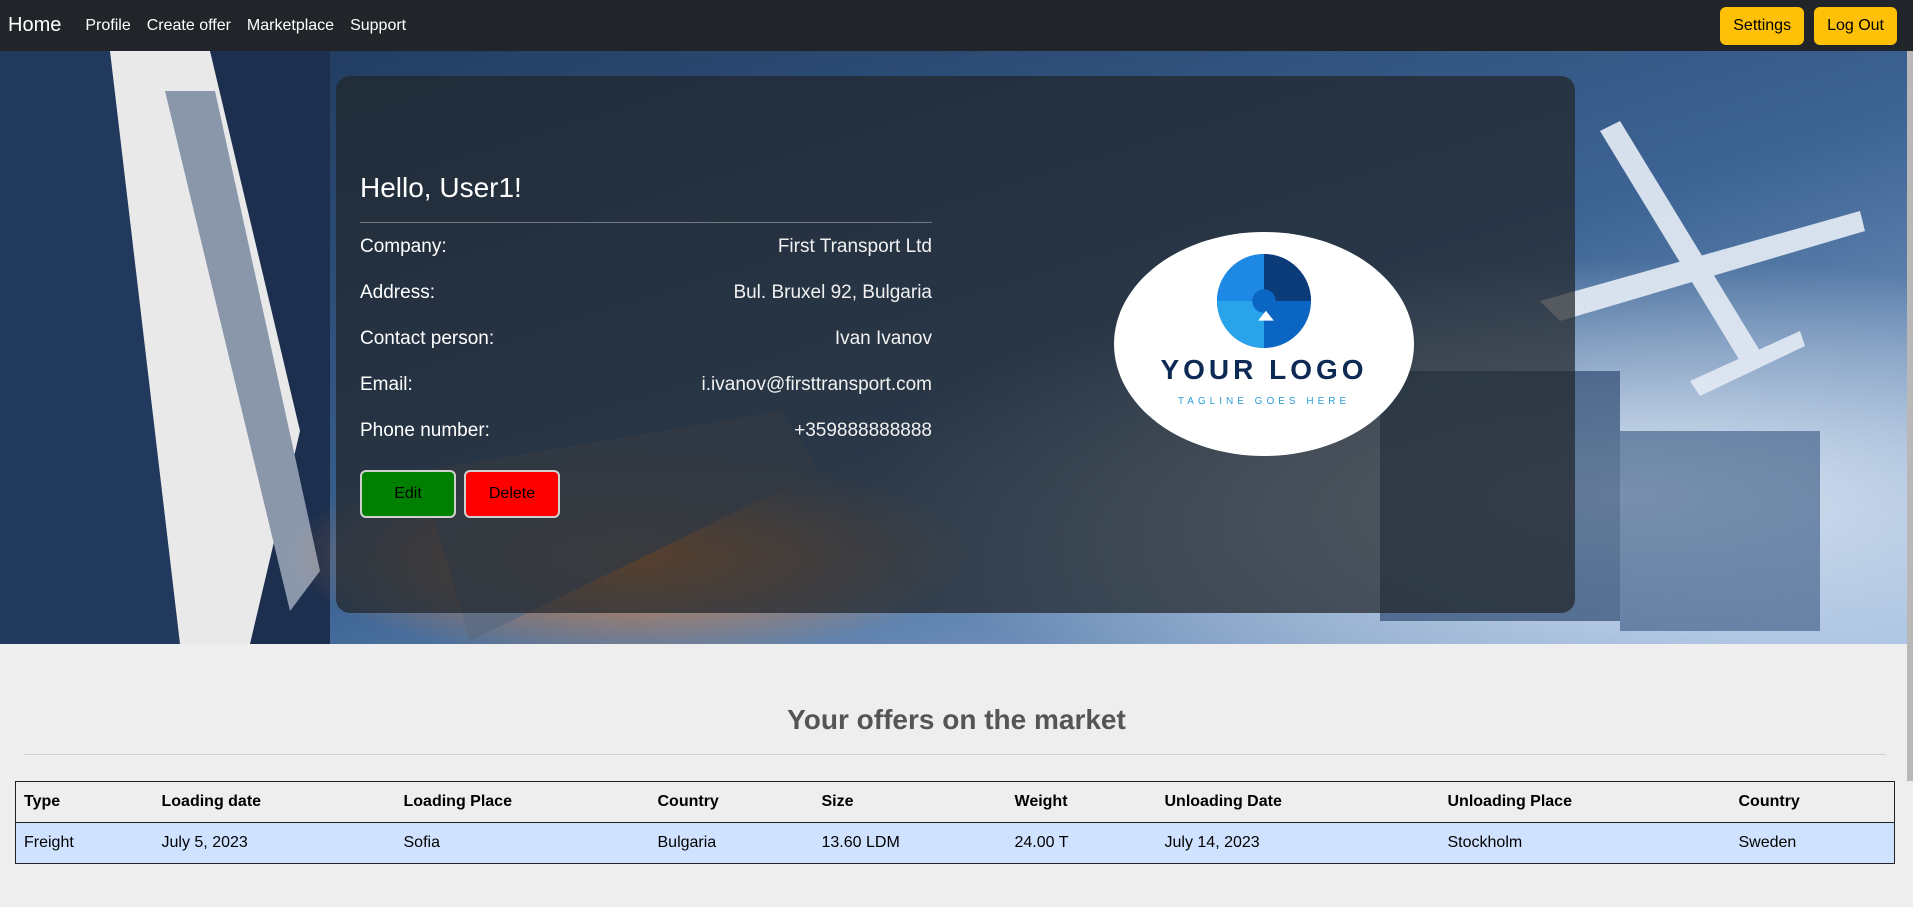 The image size is (1913, 907). Describe the element at coordinates (837, 801) in the screenshot. I see `col-size: Size` at that location.